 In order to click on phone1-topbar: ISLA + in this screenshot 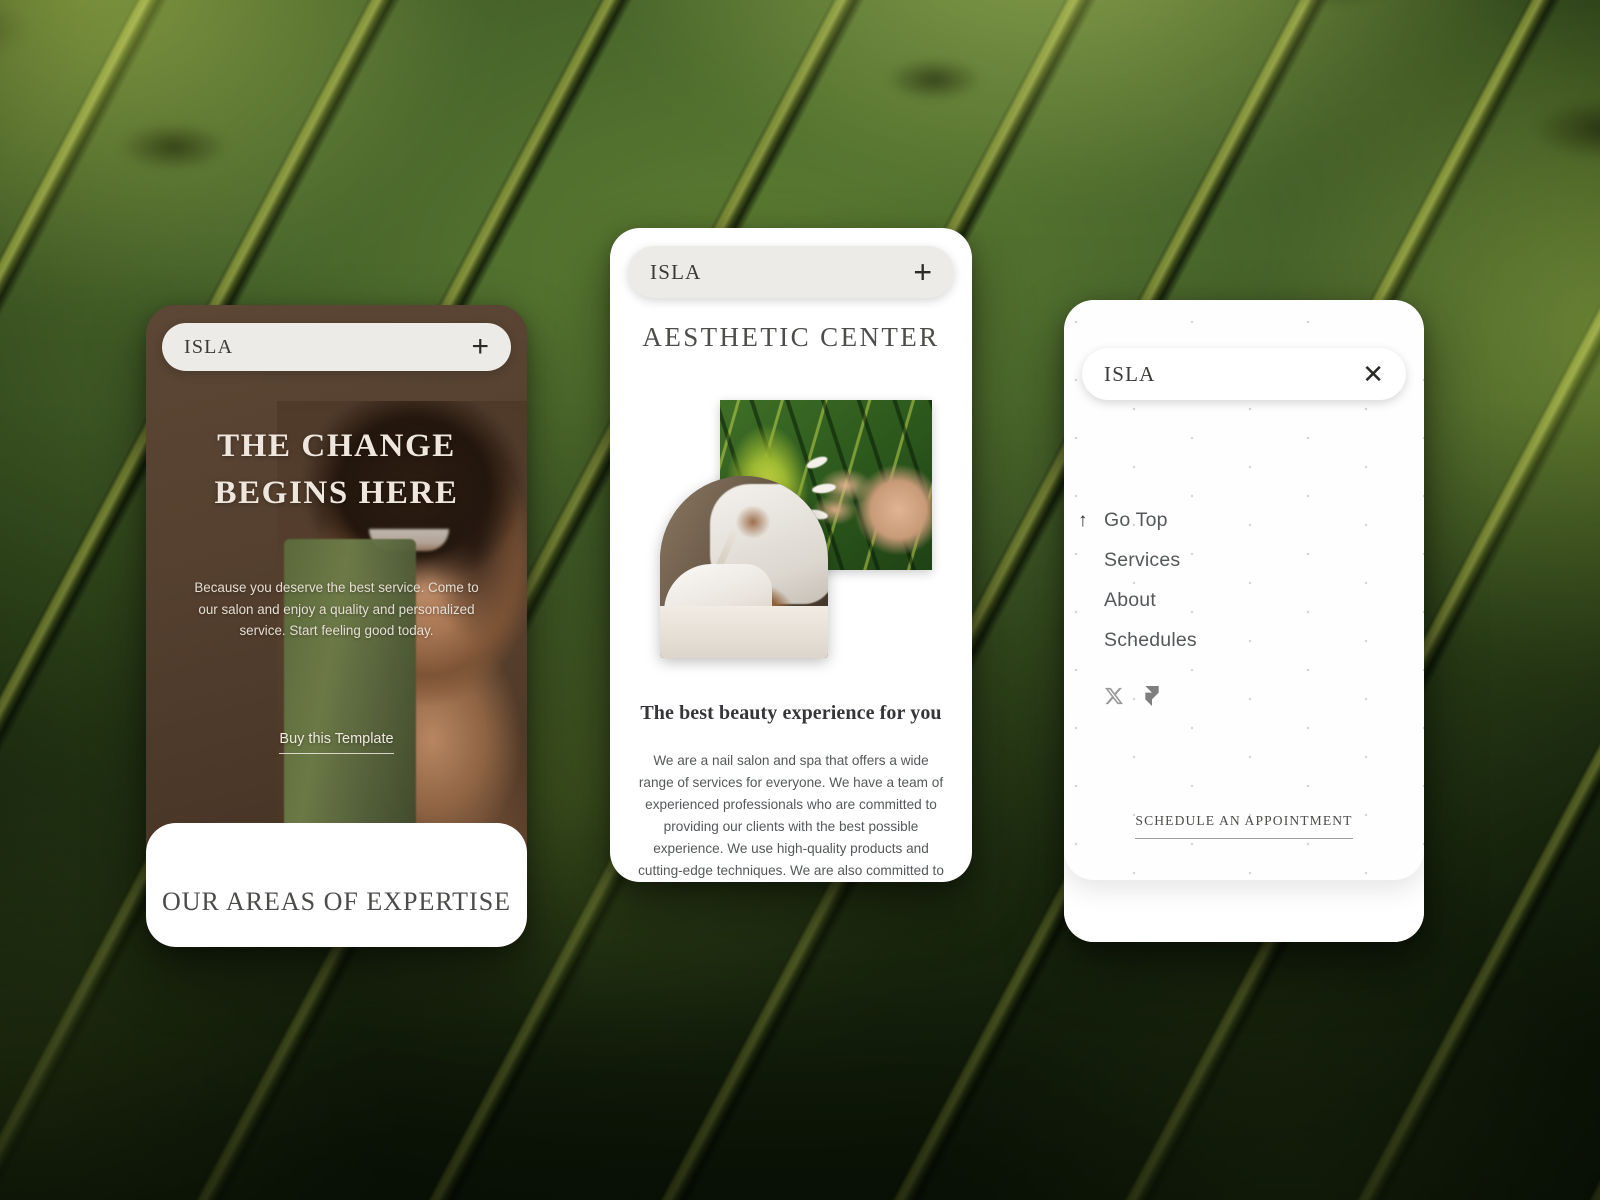, I will do `click(336, 347)`.